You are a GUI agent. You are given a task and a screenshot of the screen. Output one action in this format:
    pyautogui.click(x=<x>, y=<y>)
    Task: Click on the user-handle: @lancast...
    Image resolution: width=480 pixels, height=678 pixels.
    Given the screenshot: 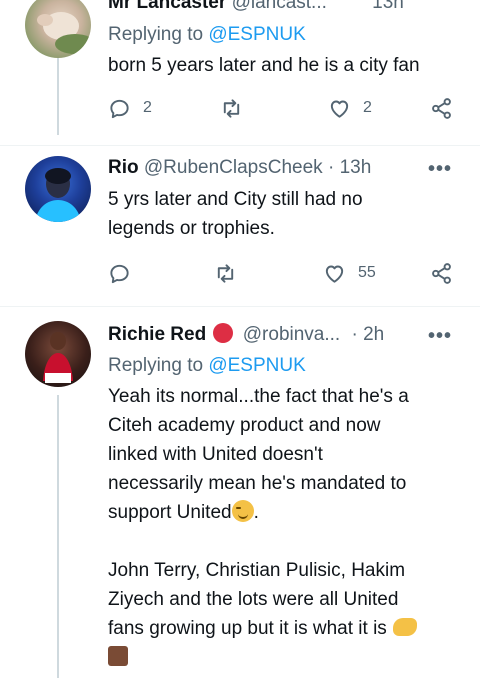 What is the action you would take?
    pyautogui.click(x=279, y=6)
    